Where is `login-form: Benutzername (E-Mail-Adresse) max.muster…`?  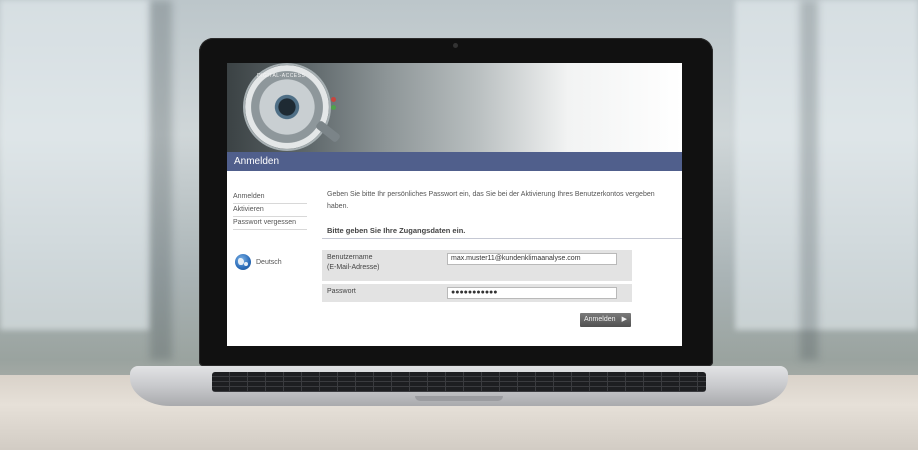
login-form: Benutzername (E-Mail-Adresse) max.muster… is located at coordinates (477, 276).